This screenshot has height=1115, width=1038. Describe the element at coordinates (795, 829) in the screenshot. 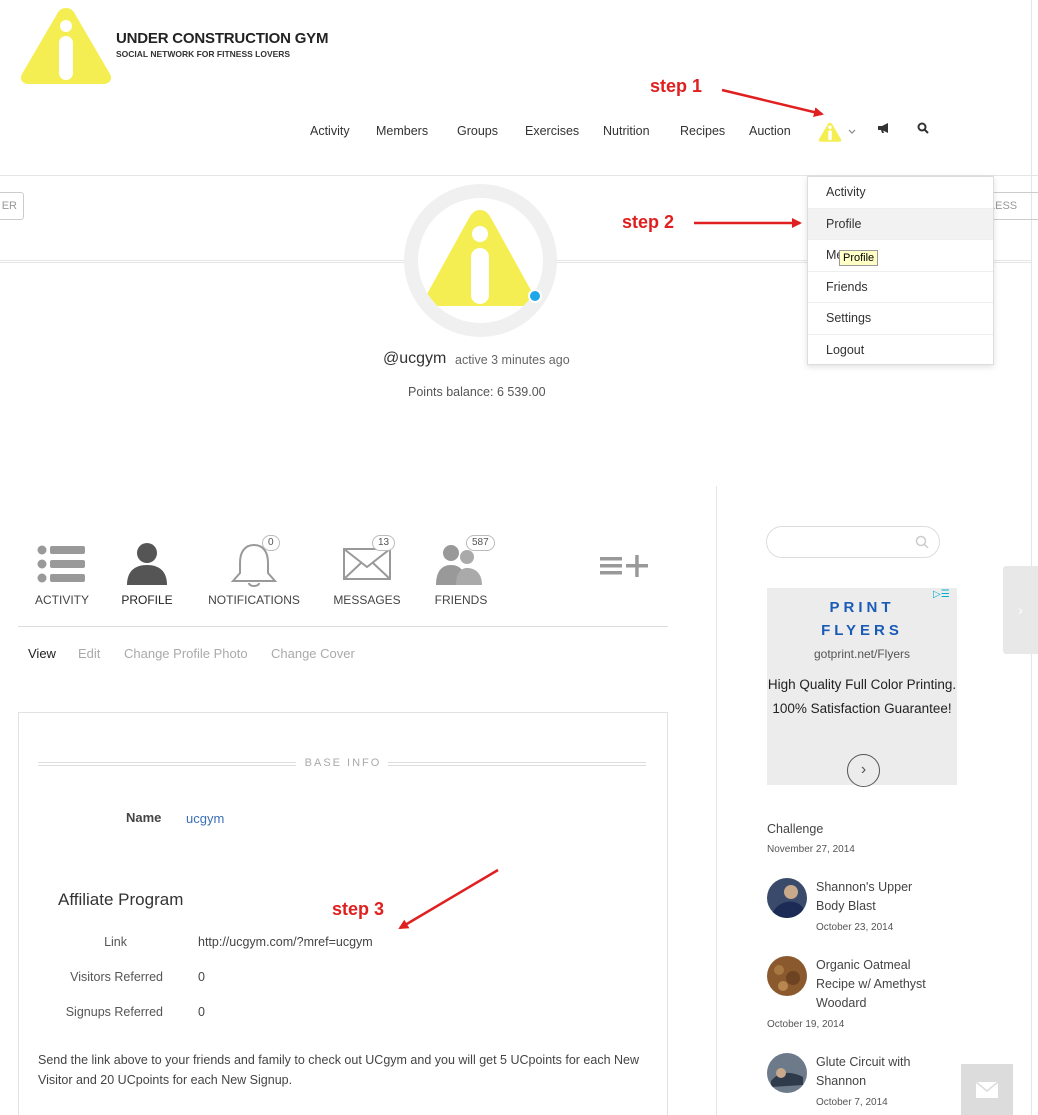

I see `sidebar-post-title: Challenge` at that location.